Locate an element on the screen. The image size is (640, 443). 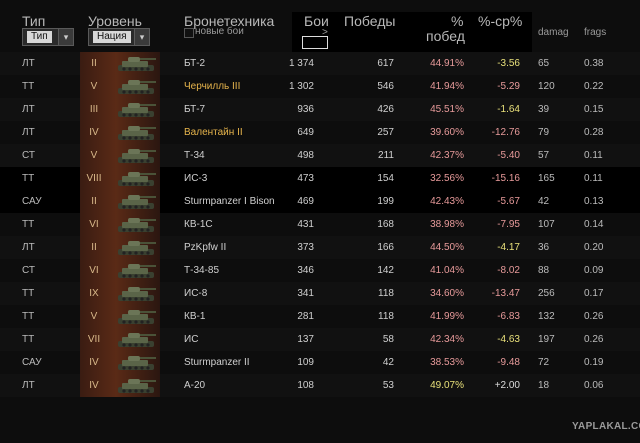
damage-value: 79 is located at coordinates (544, 132).